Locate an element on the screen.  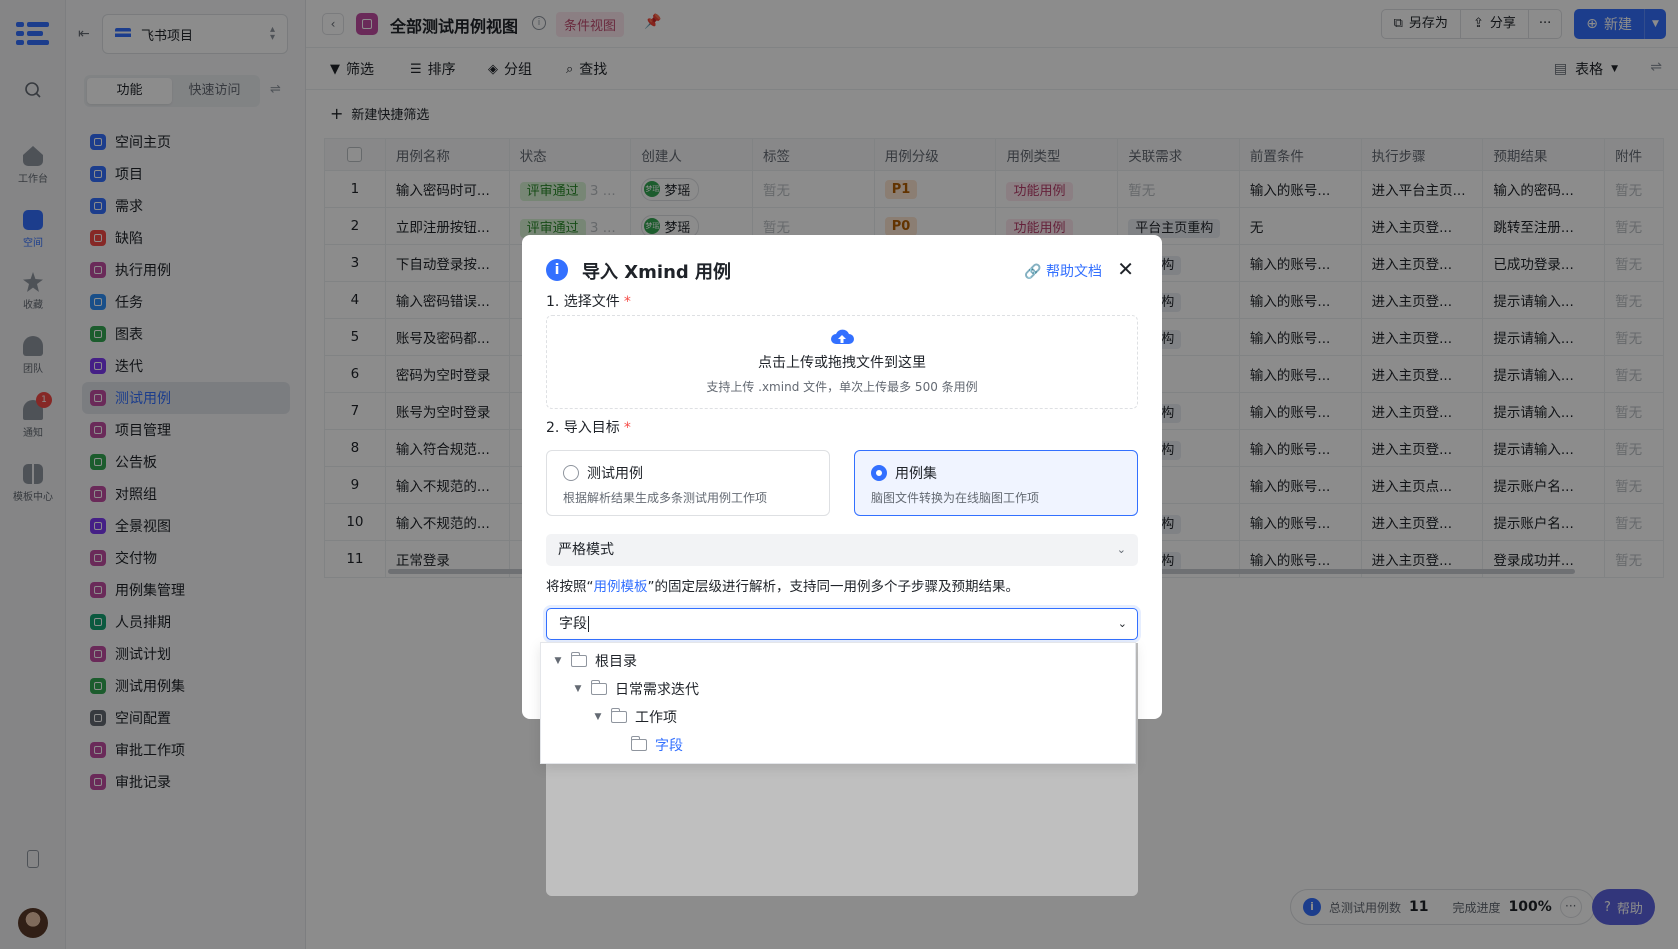
tree-node: ▼ 工作项 is located at coordinates (838, 717).